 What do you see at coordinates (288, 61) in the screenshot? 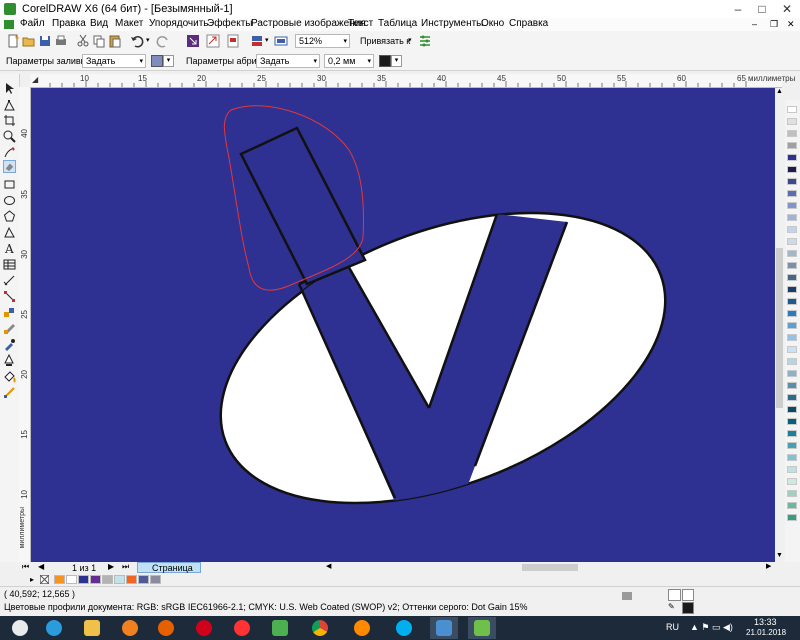
I see `outline-mode-select: Задать ▾` at bounding box center [288, 61].